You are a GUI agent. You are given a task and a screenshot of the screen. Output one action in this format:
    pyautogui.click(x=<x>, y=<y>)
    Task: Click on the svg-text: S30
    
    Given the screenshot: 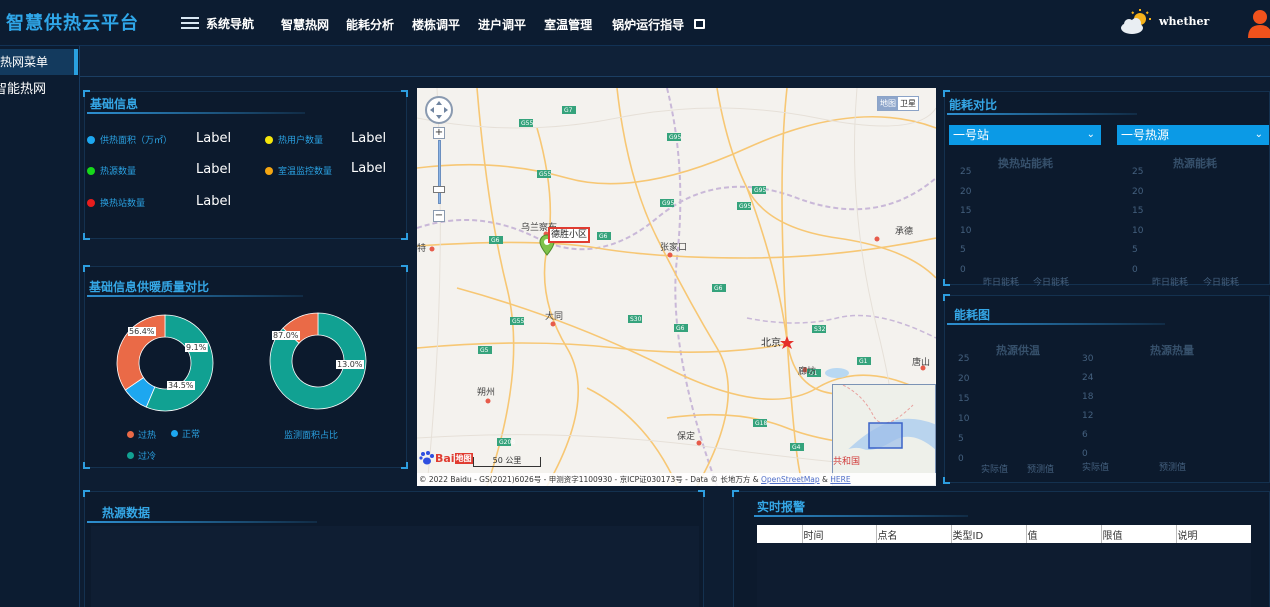 What is the action you would take?
    pyautogui.click(x=636, y=319)
    